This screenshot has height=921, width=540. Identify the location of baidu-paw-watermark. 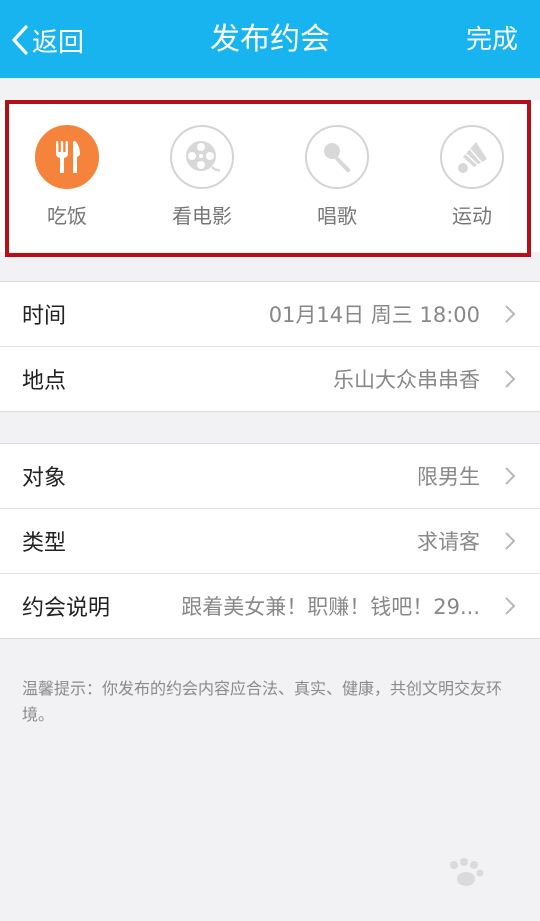
(467, 872).